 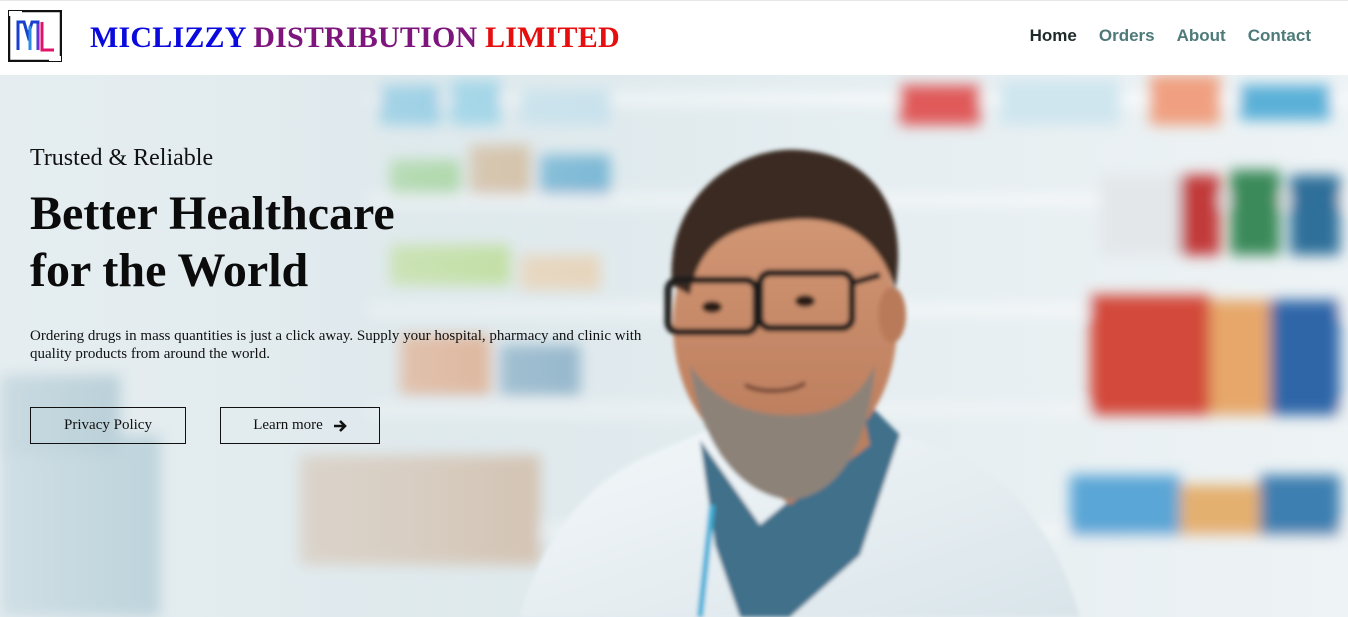 What do you see at coordinates (1279, 36) in the screenshot?
I see `nav-item-contact: Contact` at bounding box center [1279, 36].